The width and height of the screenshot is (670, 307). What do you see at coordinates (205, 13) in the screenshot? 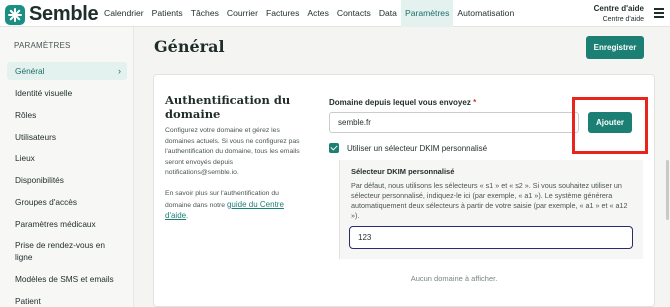
I see `nav-item-taches: Tâches` at bounding box center [205, 13].